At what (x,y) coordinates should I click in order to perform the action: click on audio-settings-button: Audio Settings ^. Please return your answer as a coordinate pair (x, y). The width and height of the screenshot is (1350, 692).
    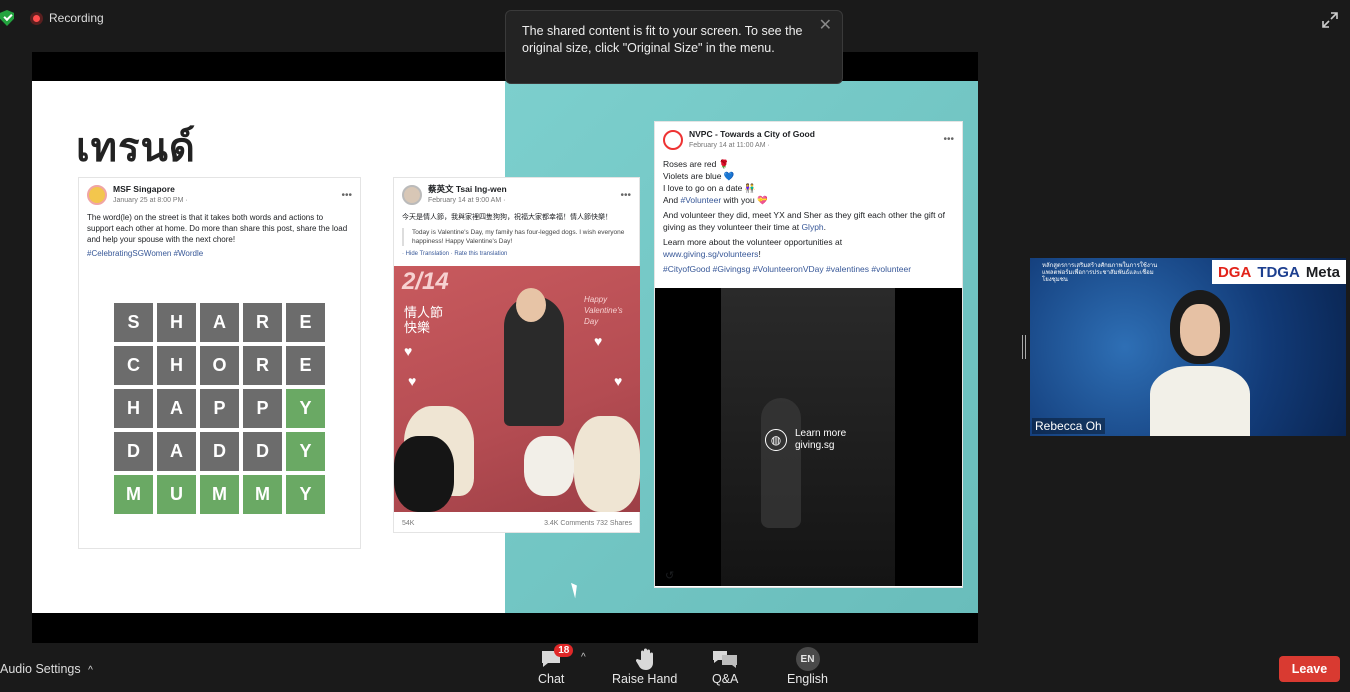
    Looking at the image, I should click on (46, 669).